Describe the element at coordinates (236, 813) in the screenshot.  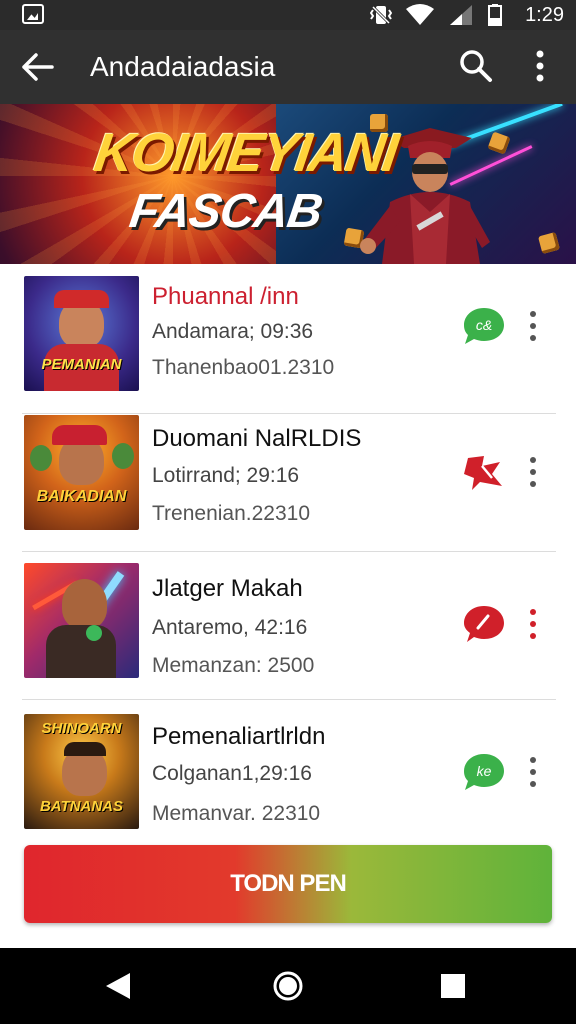
I see `item-meta: Memanvar. 22310` at that location.